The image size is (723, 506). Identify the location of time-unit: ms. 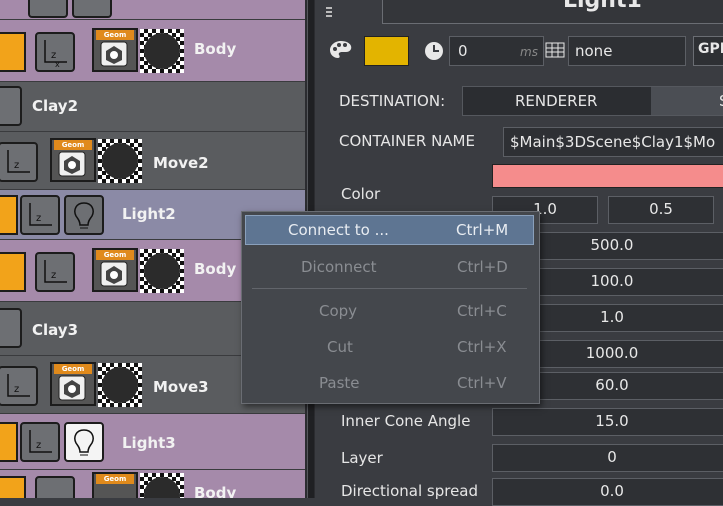
(529, 52).